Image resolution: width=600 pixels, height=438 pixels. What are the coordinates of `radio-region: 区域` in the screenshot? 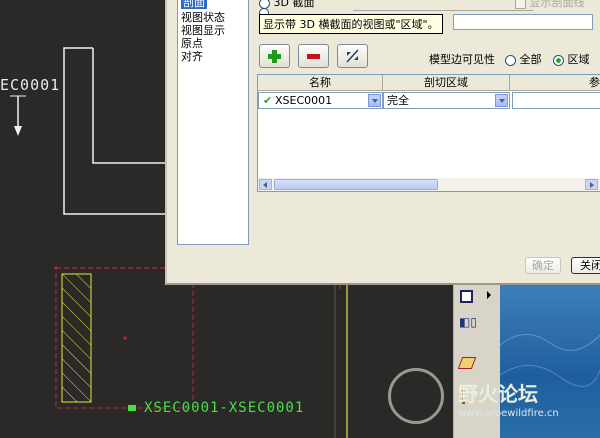 It's located at (571, 59).